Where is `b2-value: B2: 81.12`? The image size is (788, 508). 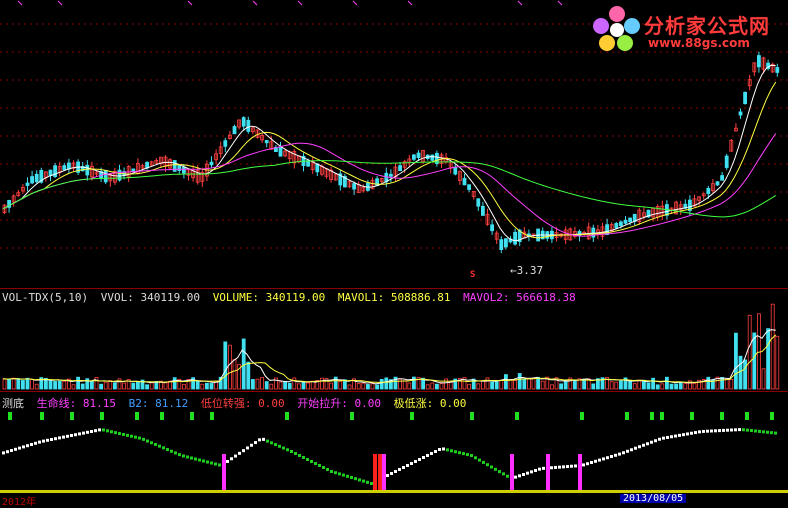
b2-value: B2: 81.12 is located at coordinates (158, 403).